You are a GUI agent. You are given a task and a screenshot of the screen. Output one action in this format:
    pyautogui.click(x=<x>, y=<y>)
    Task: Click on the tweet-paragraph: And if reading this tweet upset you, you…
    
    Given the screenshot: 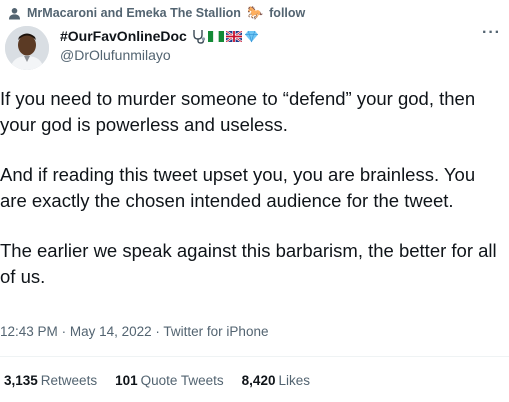 What is the action you would take?
    pyautogui.click(x=238, y=187)
    